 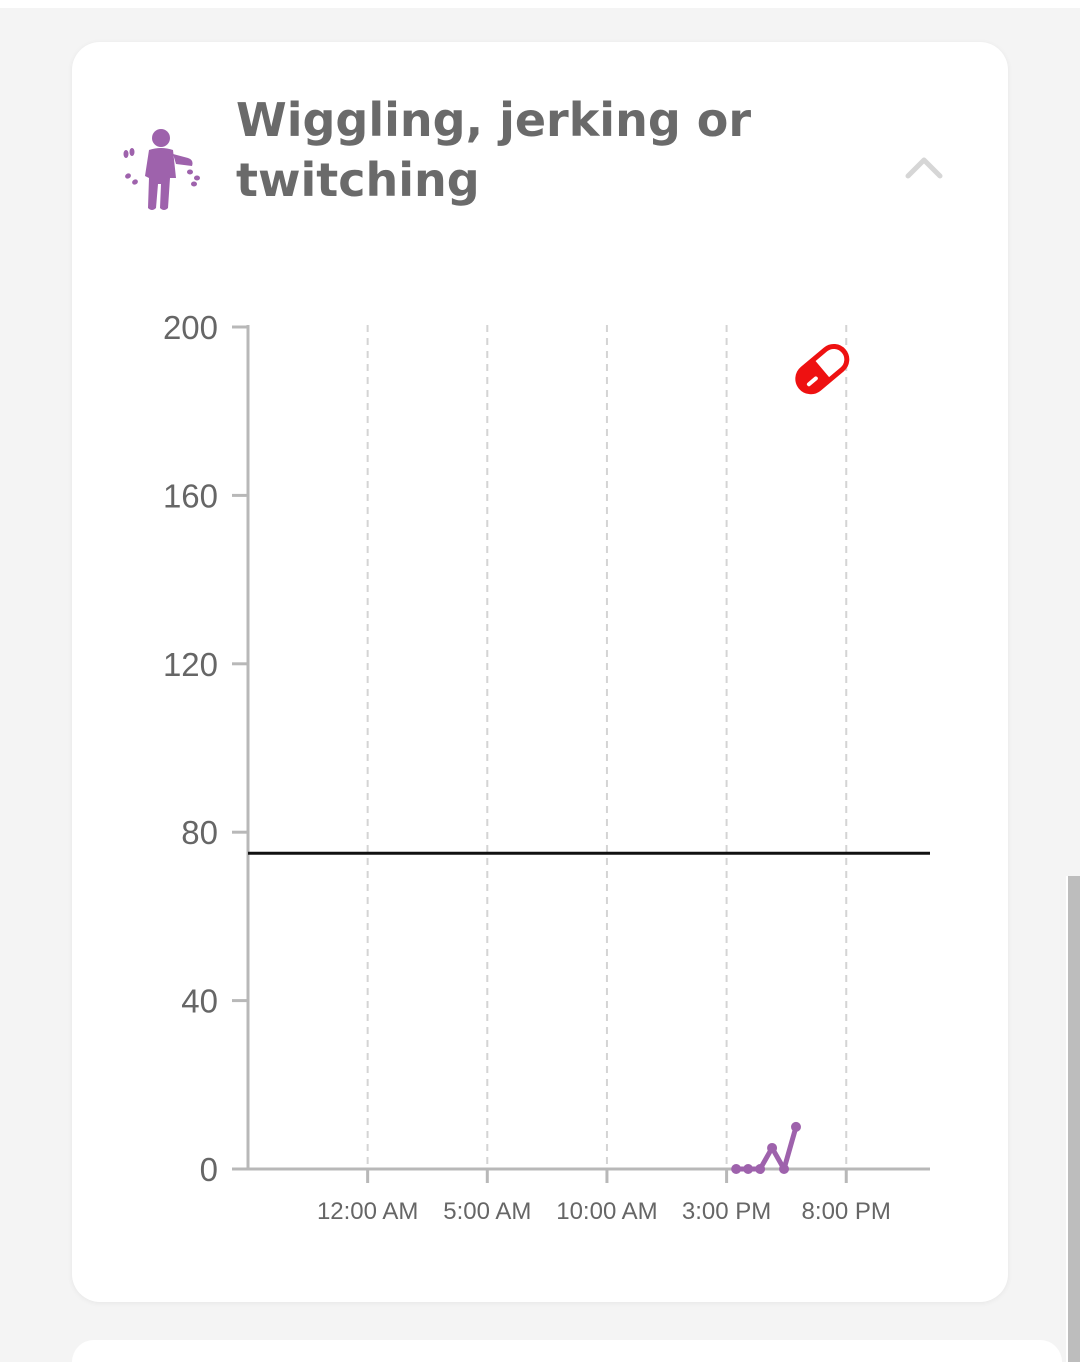 I want to click on x-tick-label: 12:00 AM, so click(x=367, y=1211).